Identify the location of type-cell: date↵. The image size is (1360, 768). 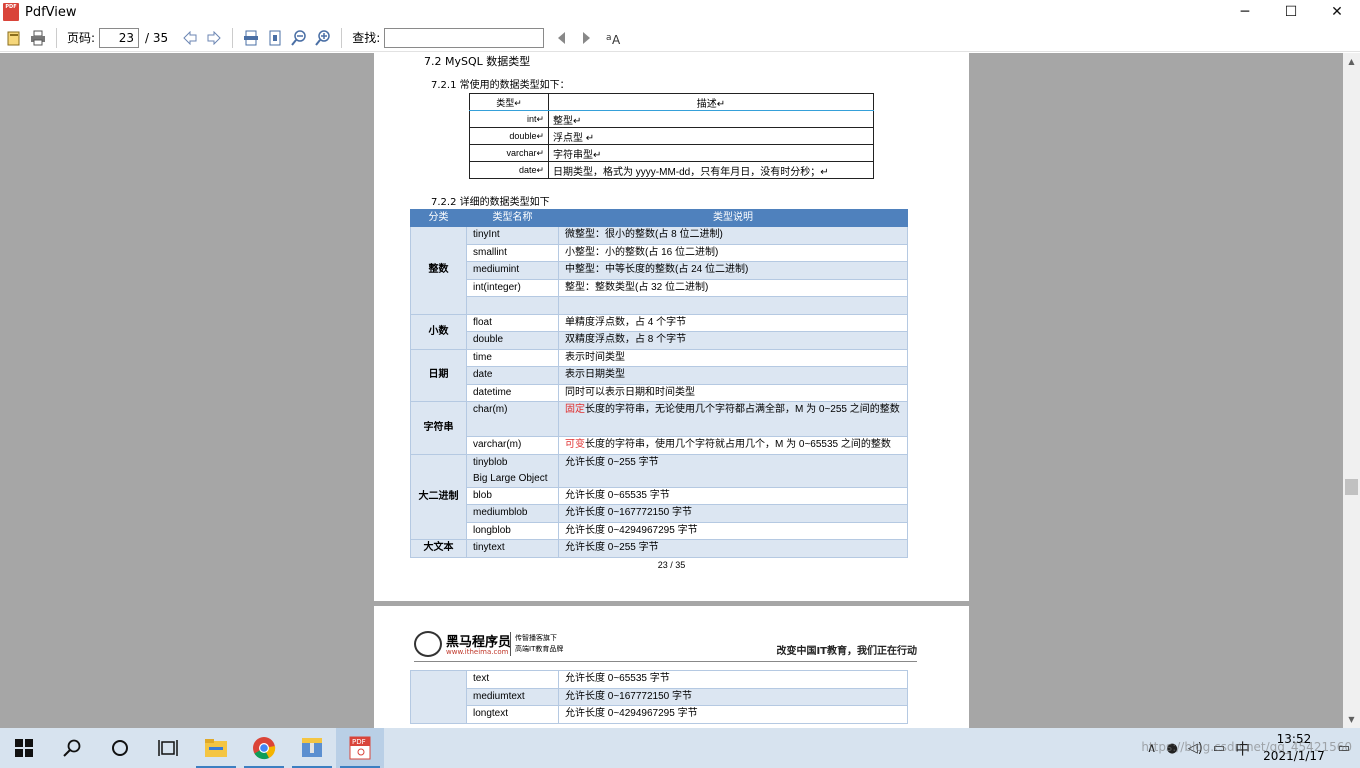
(509, 170).